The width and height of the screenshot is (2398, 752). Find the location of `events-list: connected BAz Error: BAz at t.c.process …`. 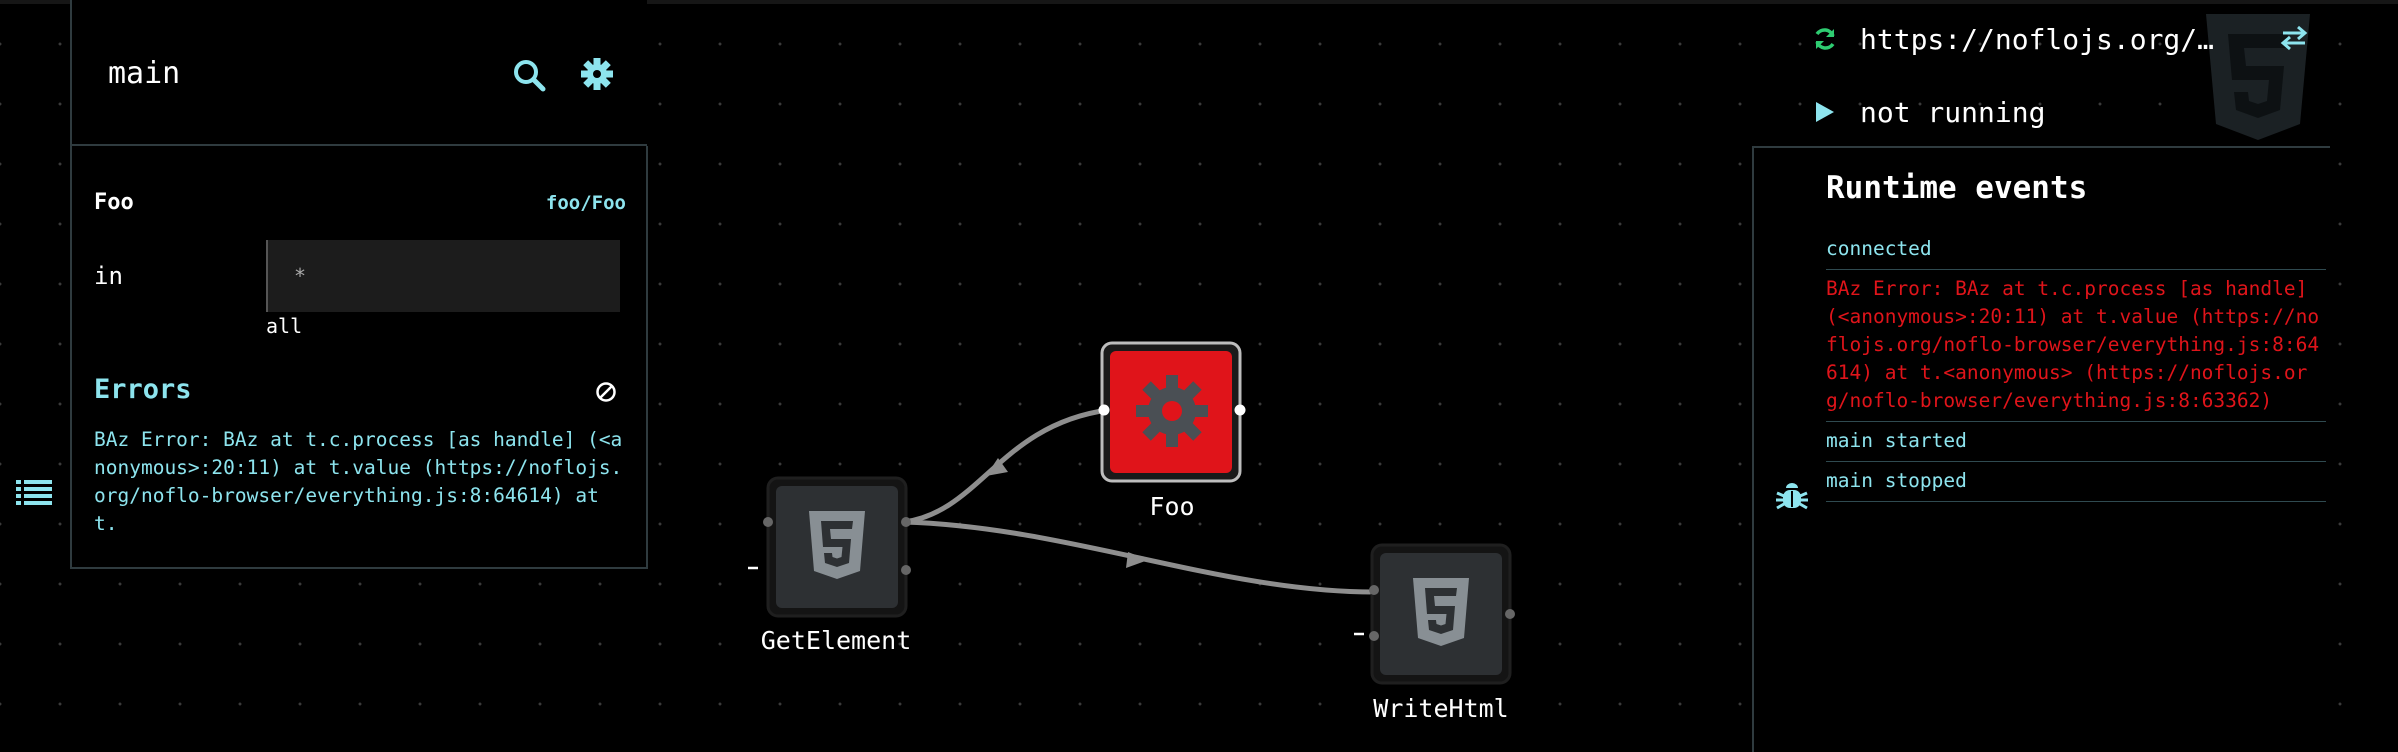

events-list: connected BAz Error: BAz at t.c.process … is located at coordinates (2076, 366).